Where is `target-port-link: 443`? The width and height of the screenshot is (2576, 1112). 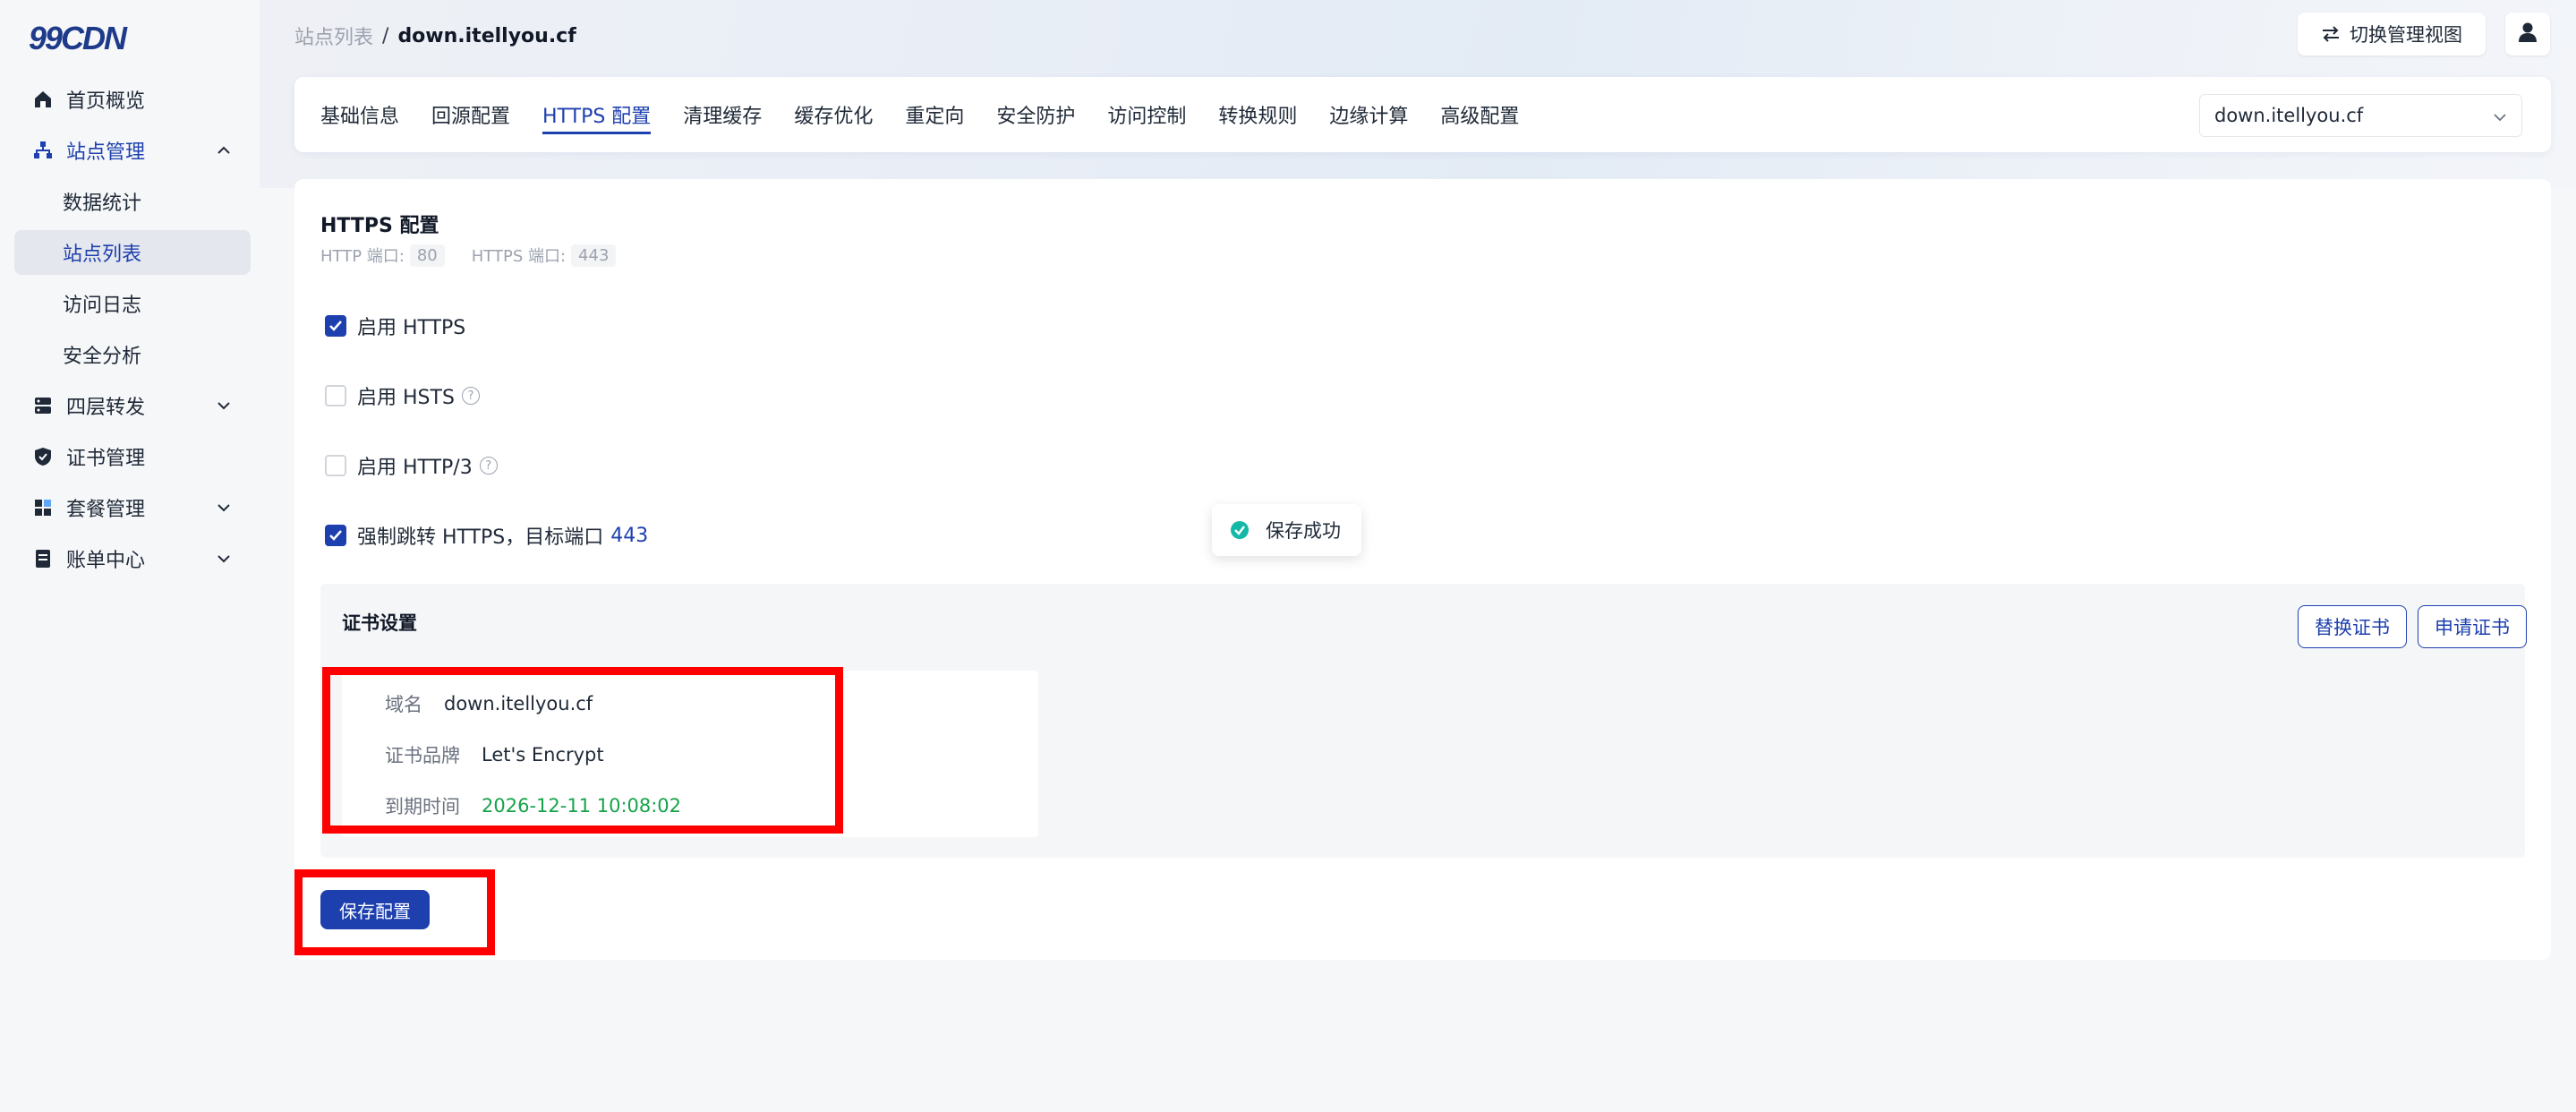
target-port-link: 443 is located at coordinates (629, 536).